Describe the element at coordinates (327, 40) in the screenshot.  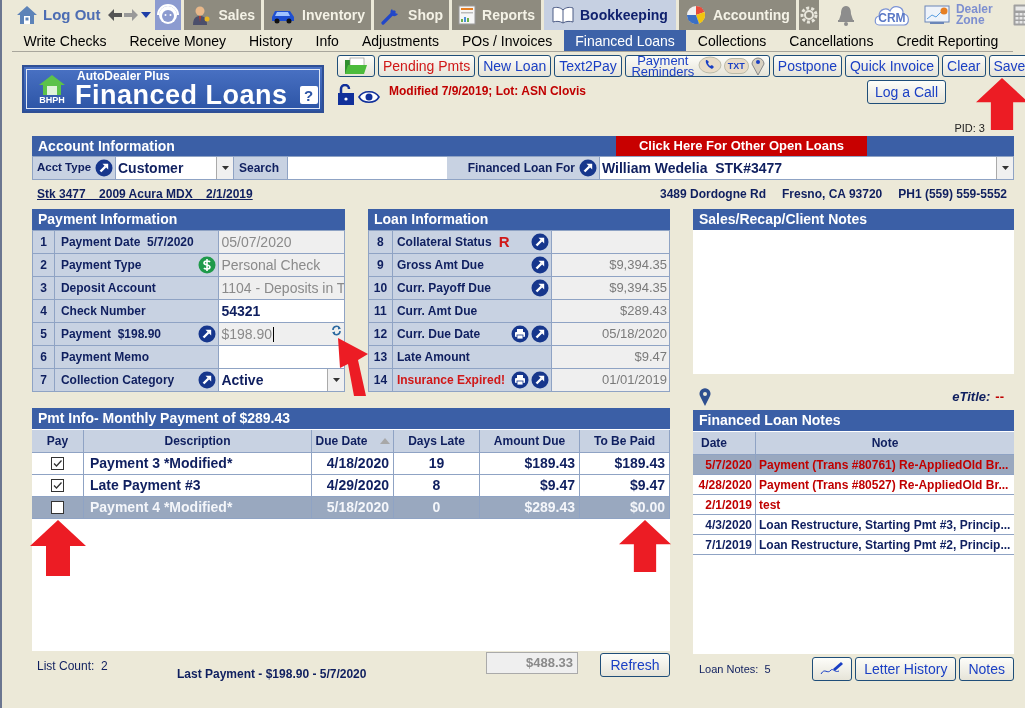
I see `subnav-tab: Info` at that location.